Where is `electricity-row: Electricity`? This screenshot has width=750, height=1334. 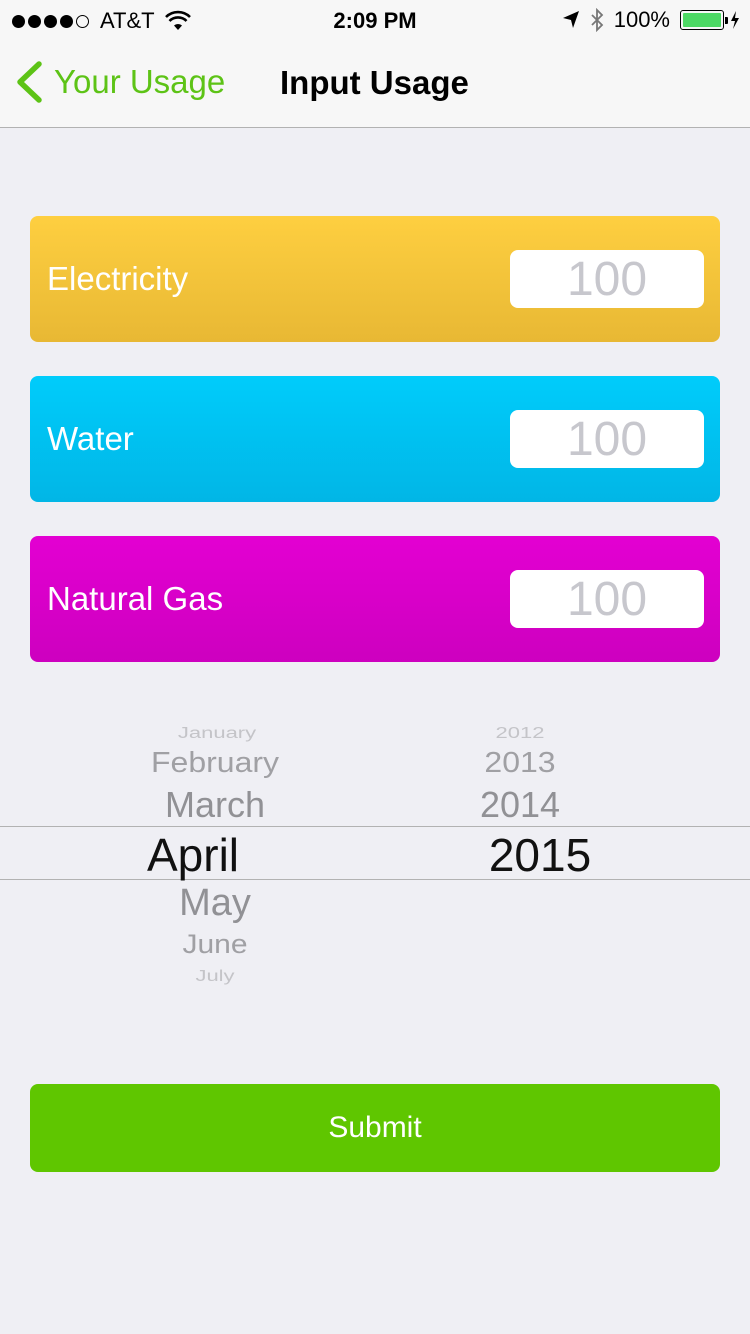 electricity-row: Electricity is located at coordinates (375, 279).